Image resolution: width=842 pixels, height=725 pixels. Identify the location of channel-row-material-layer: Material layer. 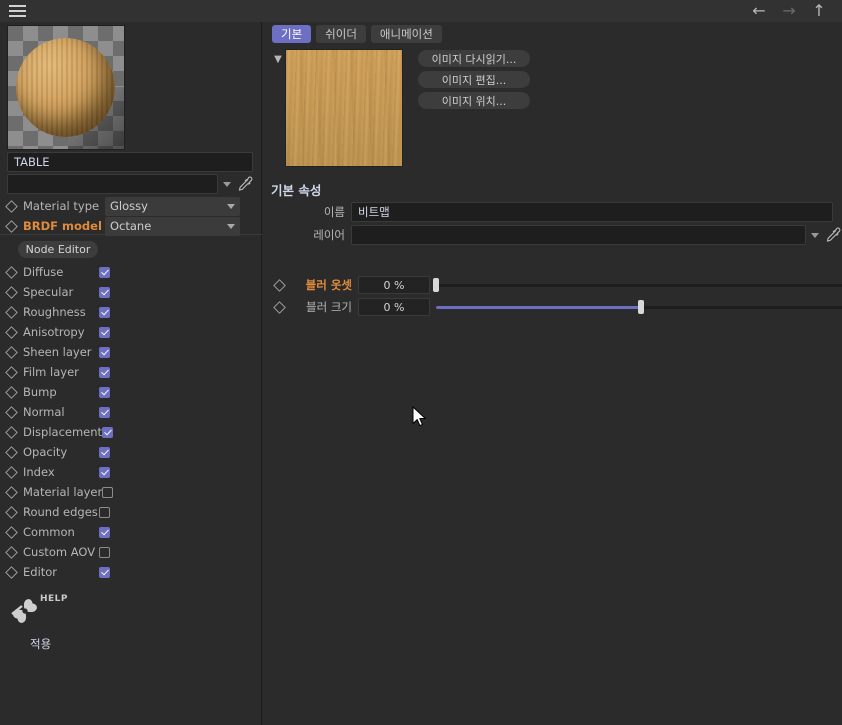
(131, 492).